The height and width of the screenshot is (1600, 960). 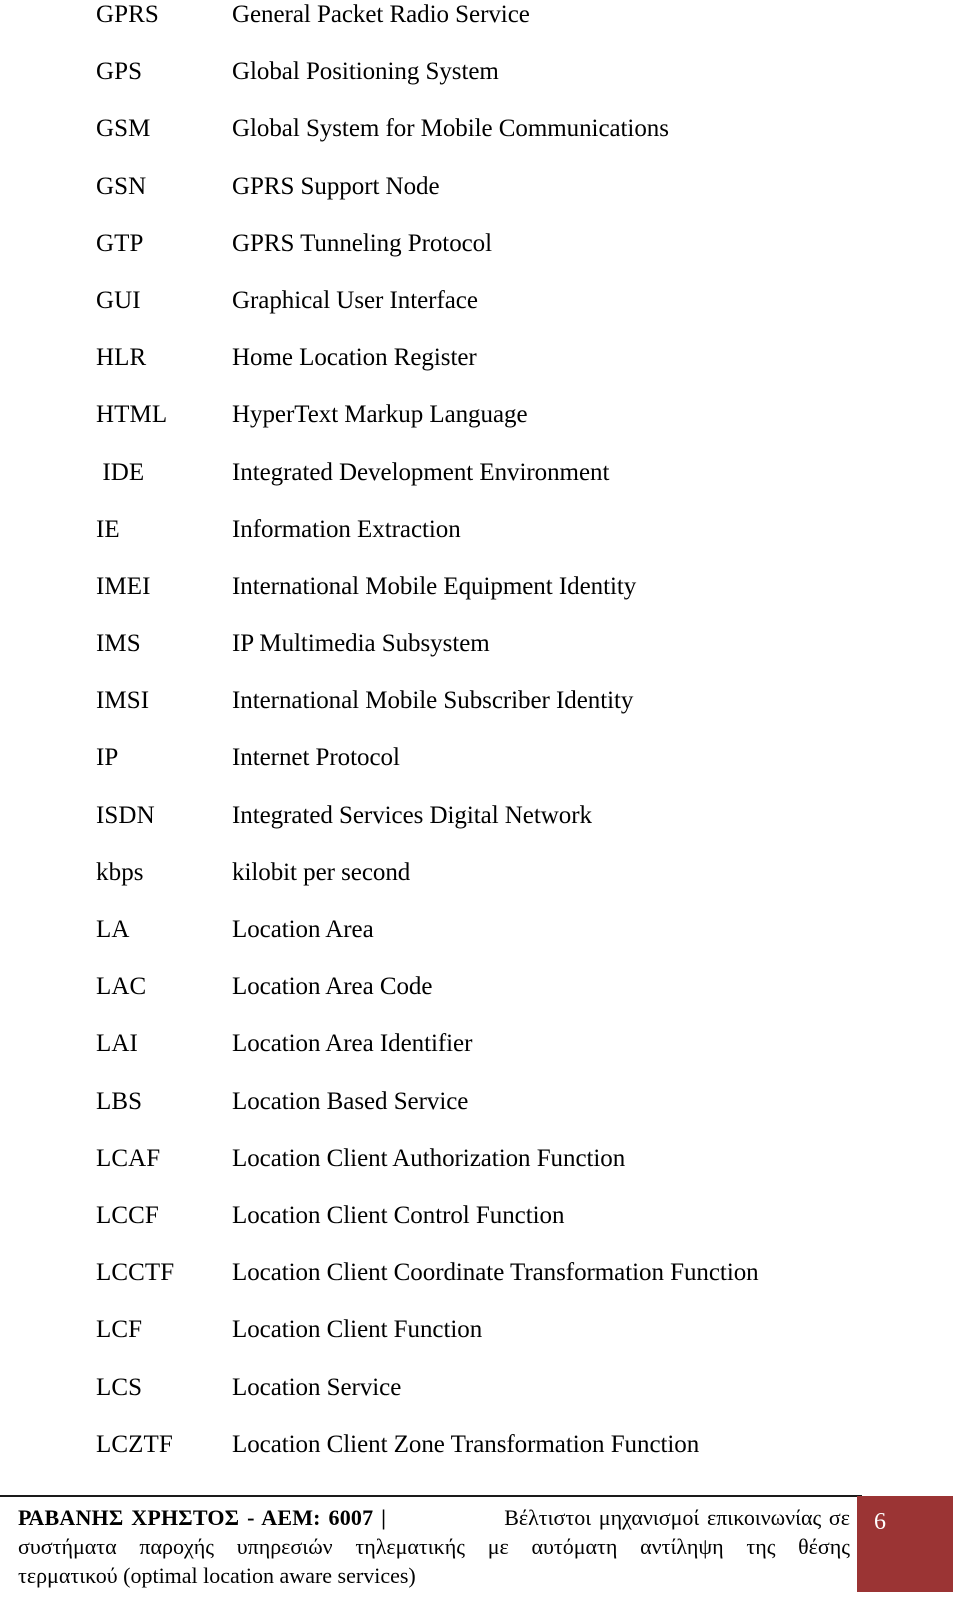 What do you see at coordinates (412, 815) in the screenshot?
I see `glossary-definition: Integrated Services Digital Network` at bounding box center [412, 815].